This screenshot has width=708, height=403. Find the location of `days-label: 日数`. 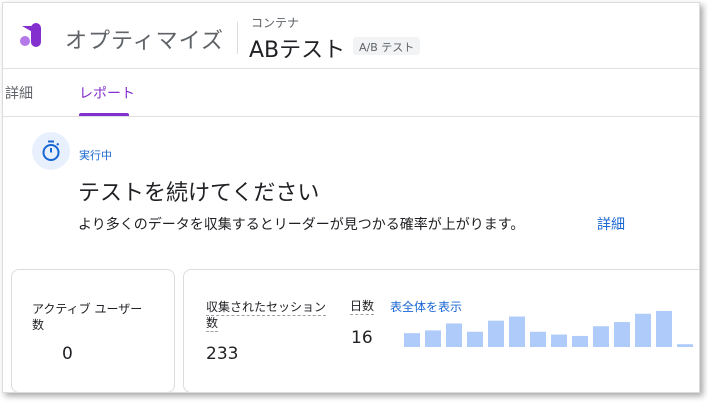

days-label: 日数 is located at coordinates (362, 306).